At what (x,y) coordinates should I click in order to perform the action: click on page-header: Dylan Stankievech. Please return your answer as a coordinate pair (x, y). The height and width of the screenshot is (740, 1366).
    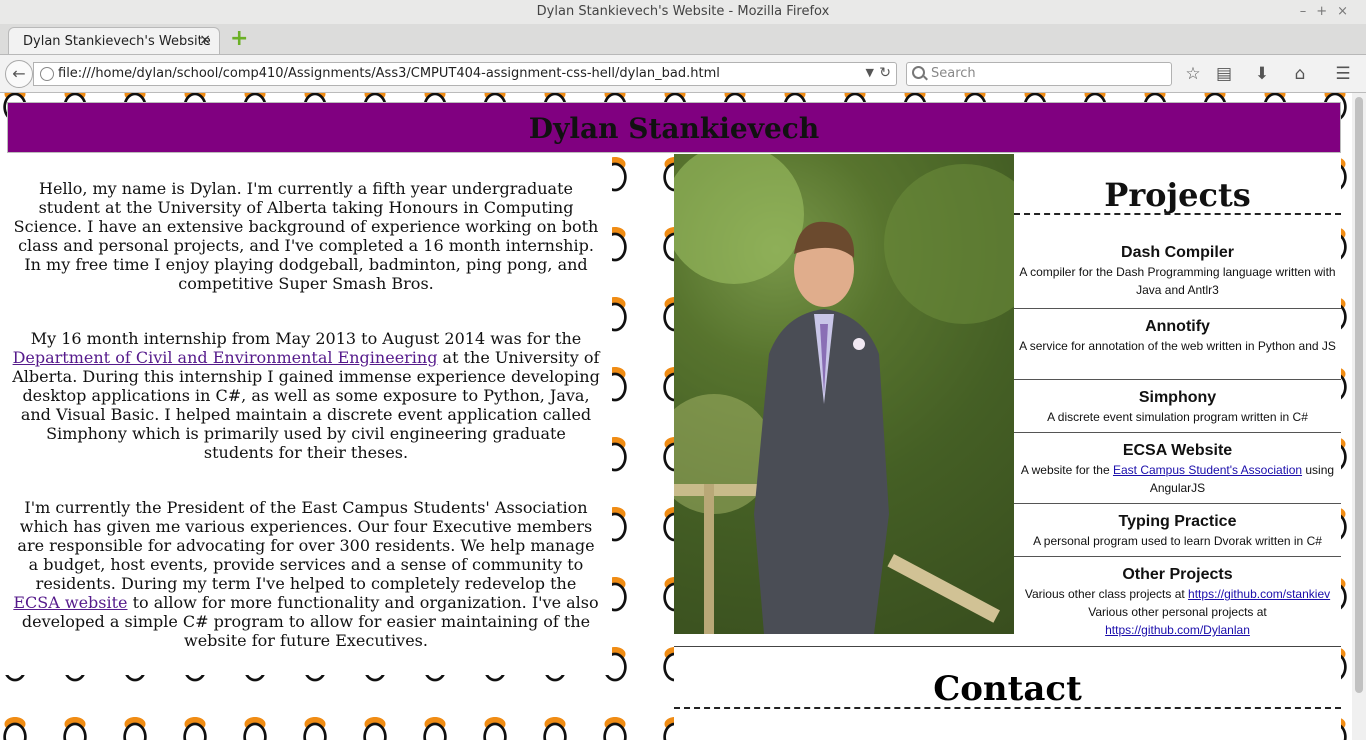
    Looking at the image, I should click on (674, 127).